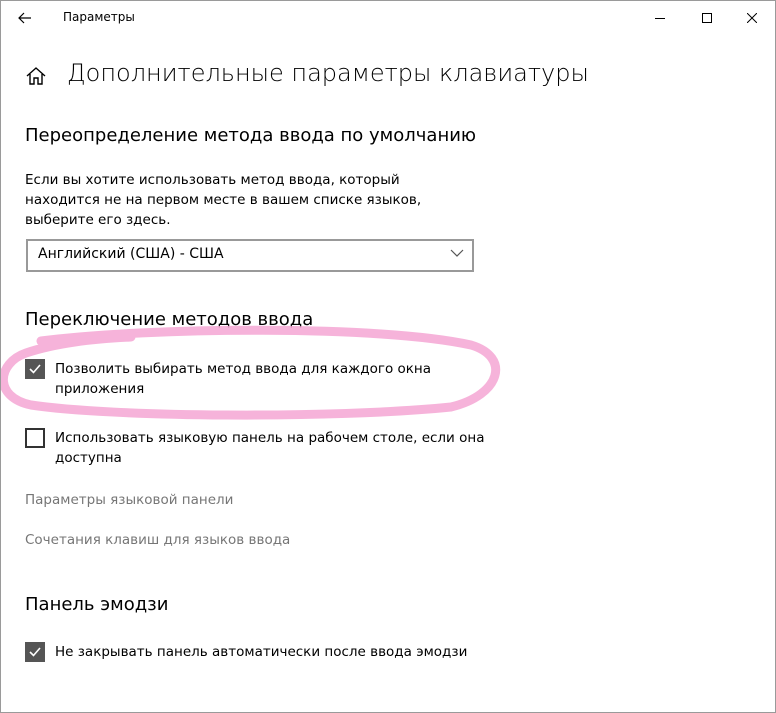 The height and width of the screenshot is (713, 776). I want to click on arrow-left-icon, so click(24, 18).